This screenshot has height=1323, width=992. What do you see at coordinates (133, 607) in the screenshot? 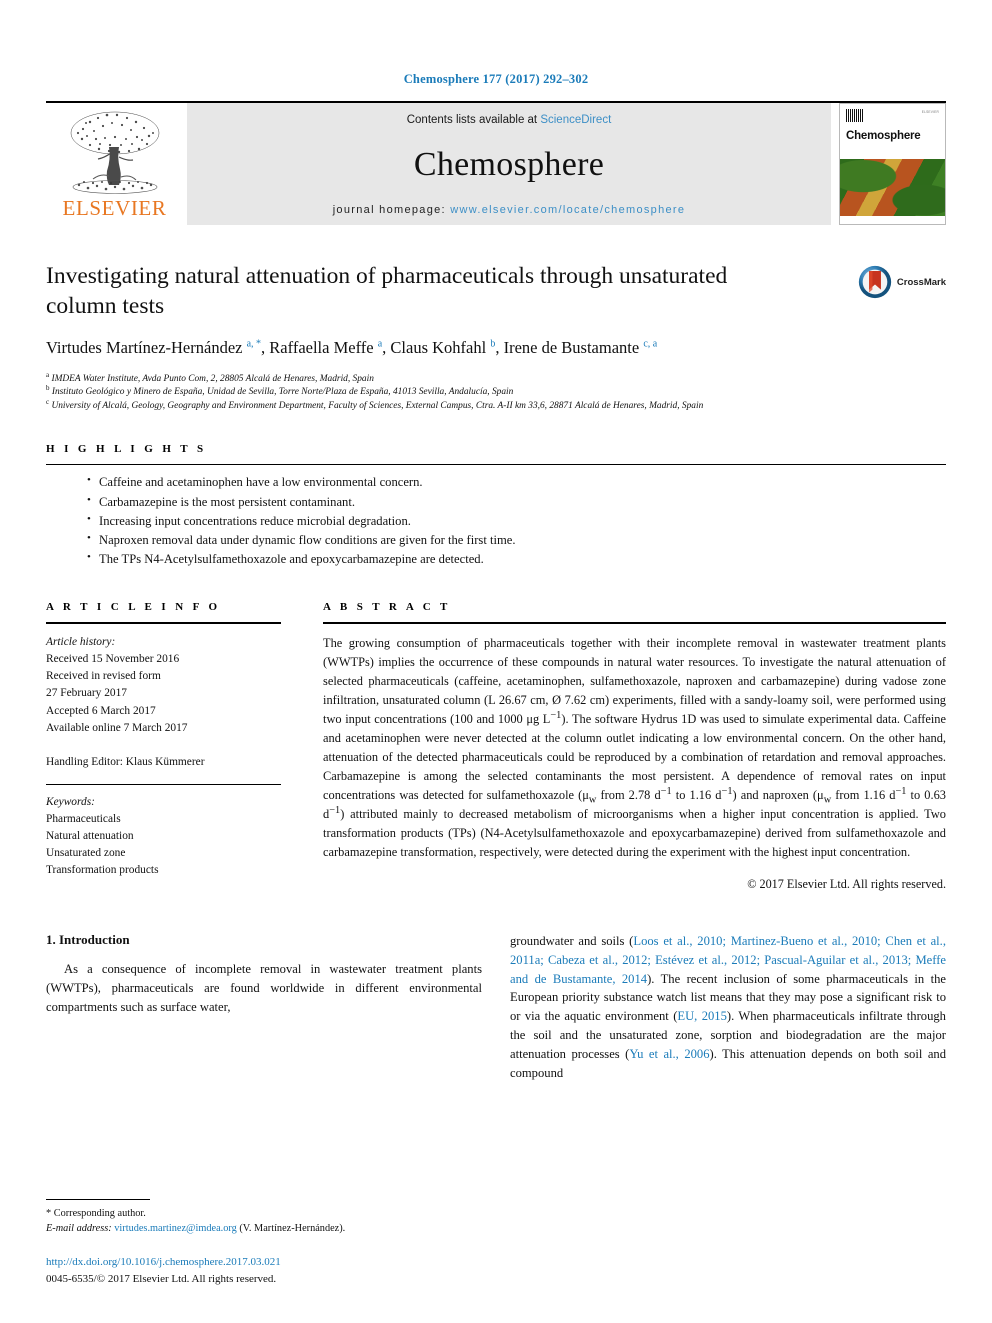
I see `article-info-heading: A R T I C L E I N F O` at bounding box center [133, 607].